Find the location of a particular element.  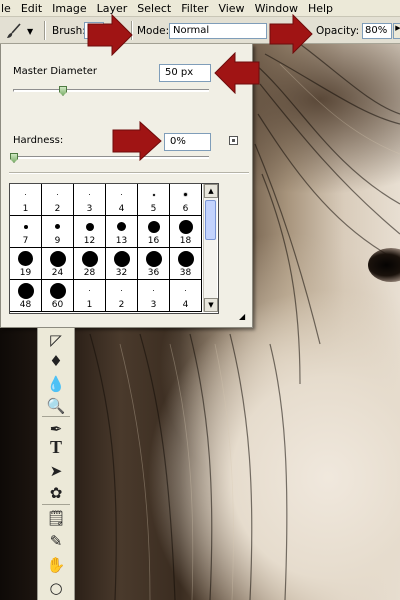

path-selection-tool: ➤ is located at coordinates (56, 471).